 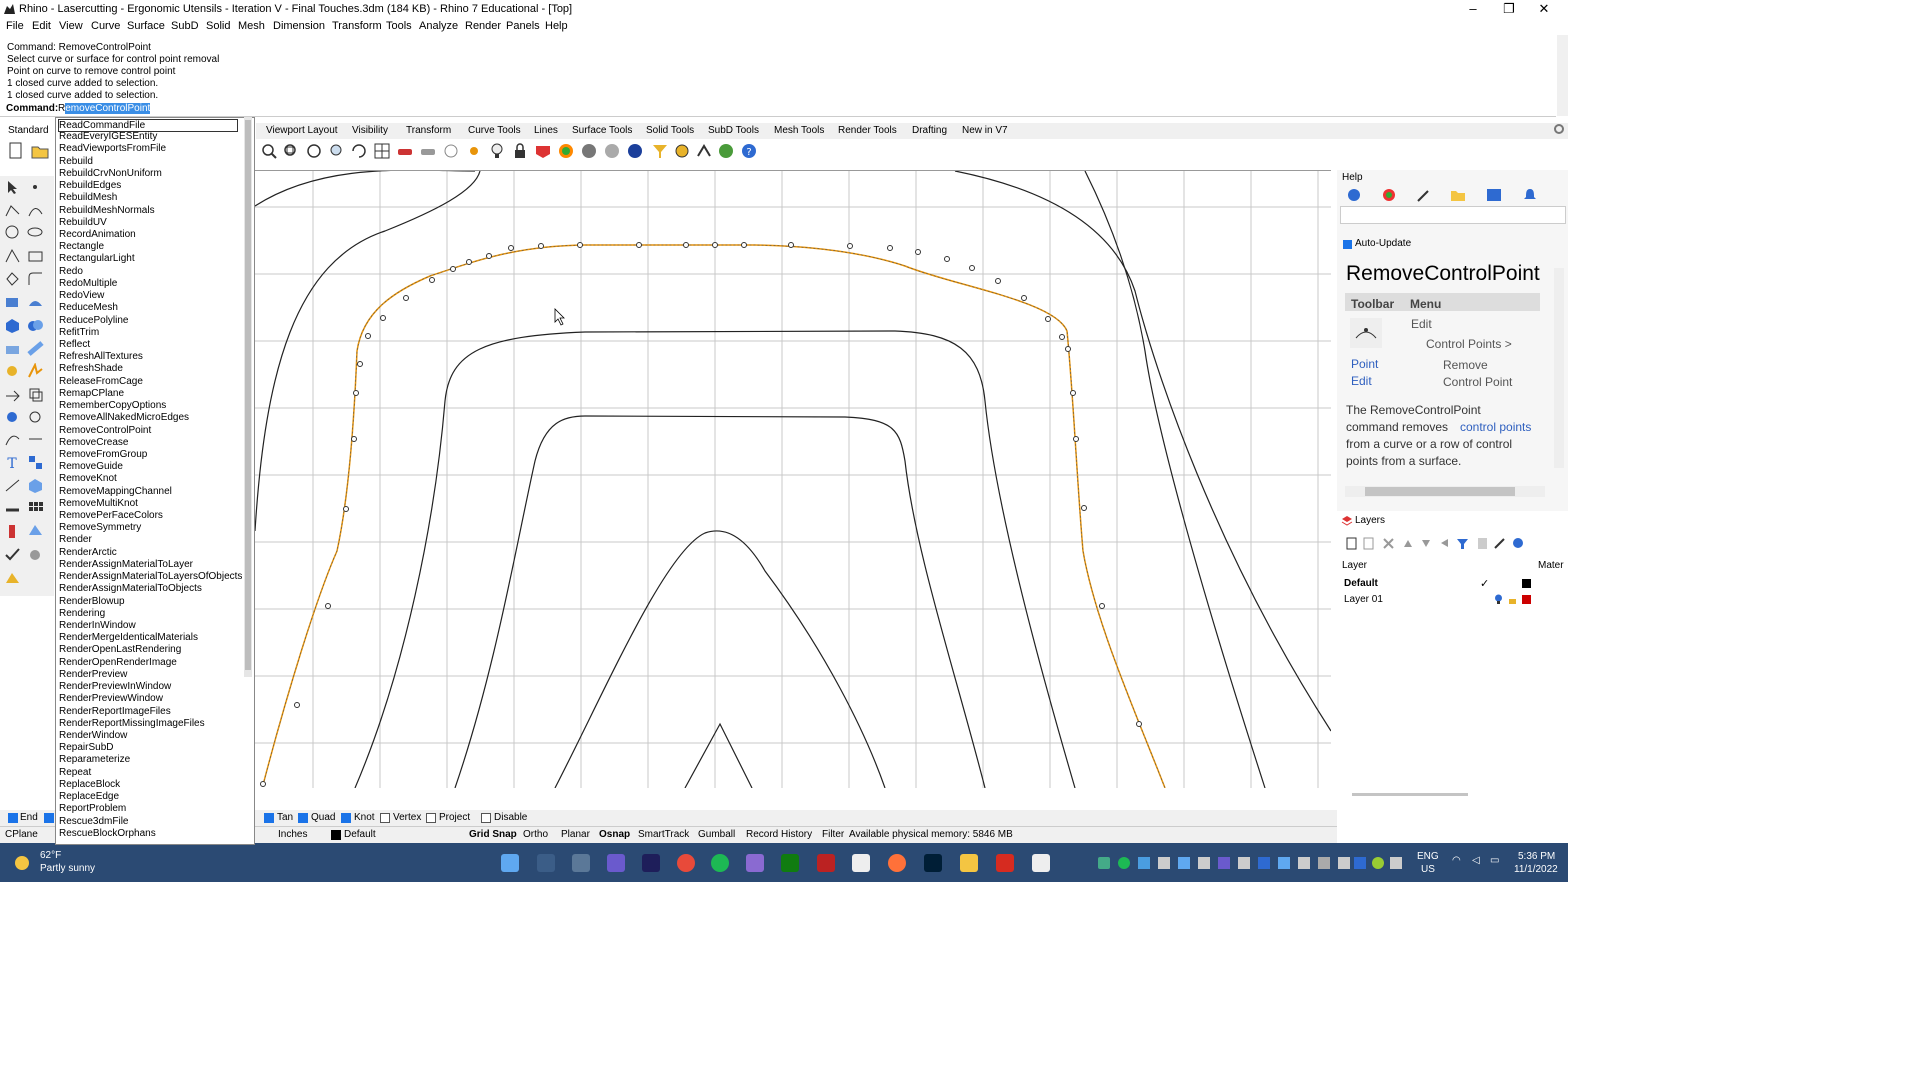 What do you see at coordinates (101, 356) in the screenshot?
I see `autocomplete-item: RefreshAllTextures` at bounding box center [101, 356].